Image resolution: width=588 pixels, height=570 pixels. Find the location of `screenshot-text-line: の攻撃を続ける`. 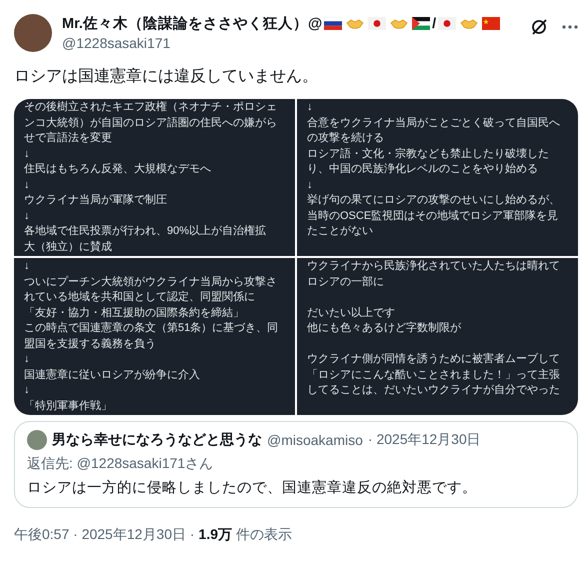

screenshot-text-line: の攻撃を続ける is located at coordinates (346, 138).